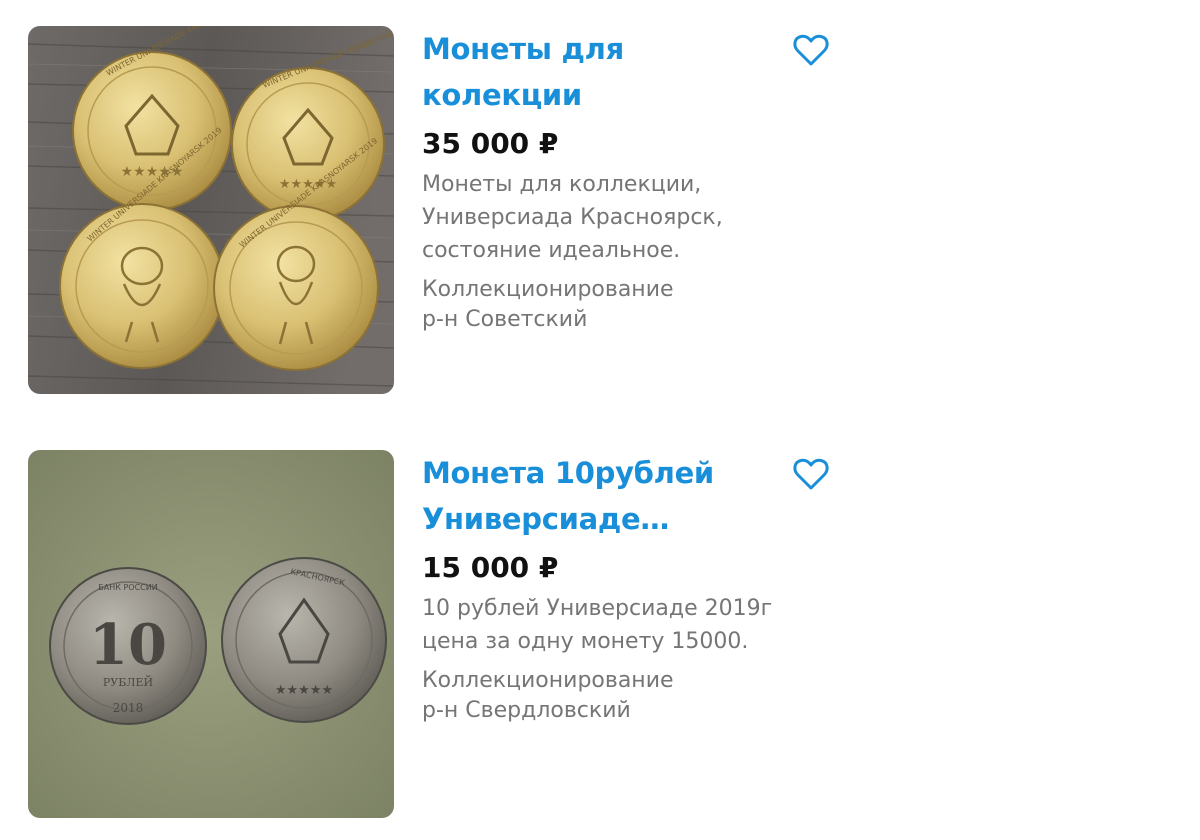  What do you see at coordinates (632, 305) in the screenshot?
I see `listing-meta: Коллекционирование р-н Советский` at bounding box center [632, 305].